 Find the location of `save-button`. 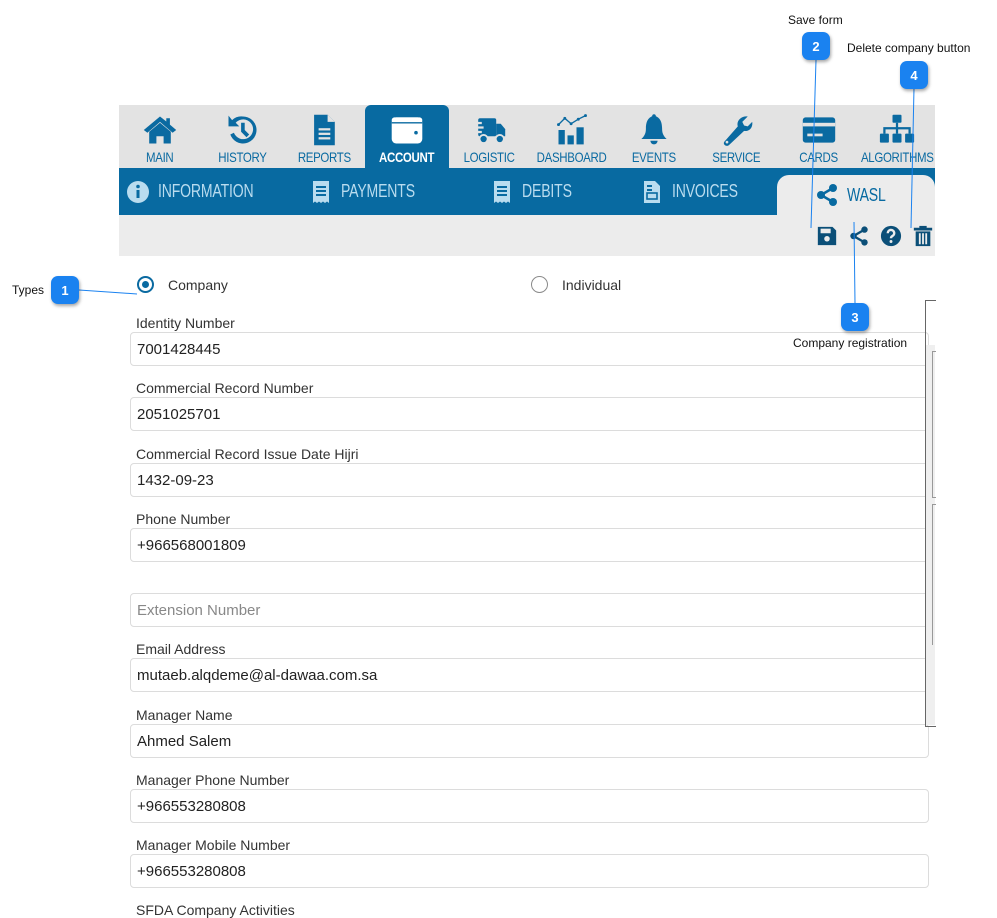

save-button is located at coordinates (827, 236).